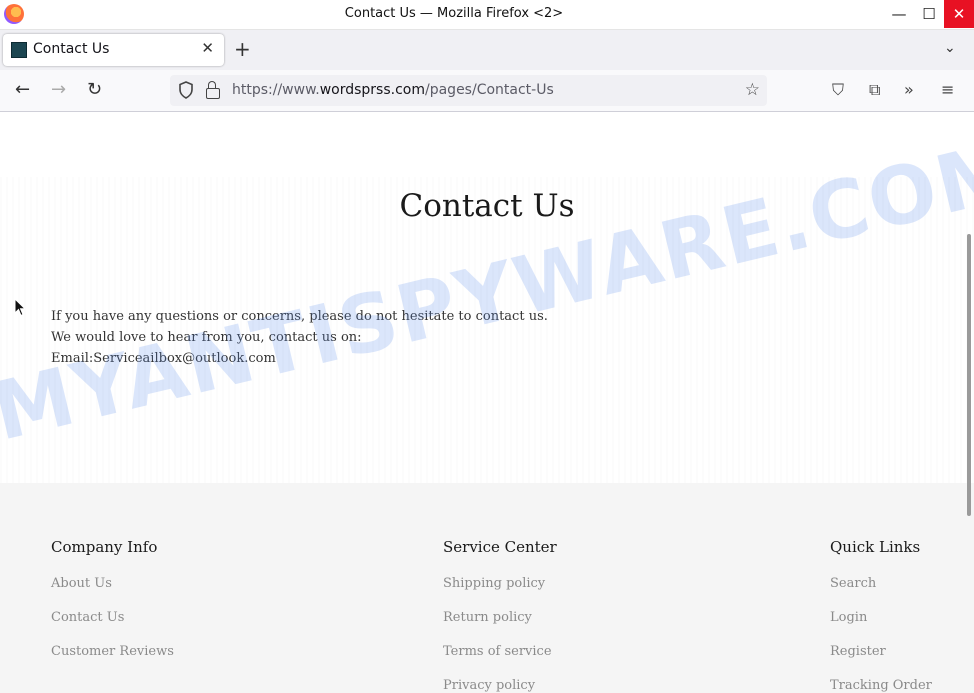  Describe the element at coordinates (947, 89) in the screenshot. I see `hamburger-menu-icon: ≡` at that location.